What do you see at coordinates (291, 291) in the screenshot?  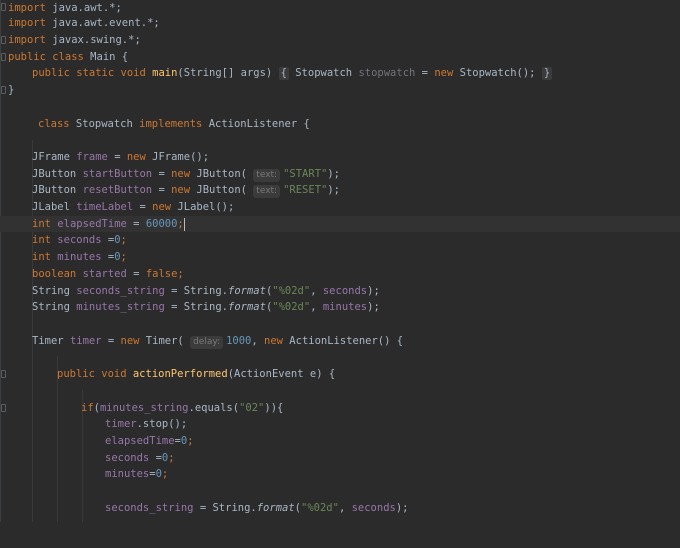 I see `string-literal: "%02d"` at bounding box center [291, 291].